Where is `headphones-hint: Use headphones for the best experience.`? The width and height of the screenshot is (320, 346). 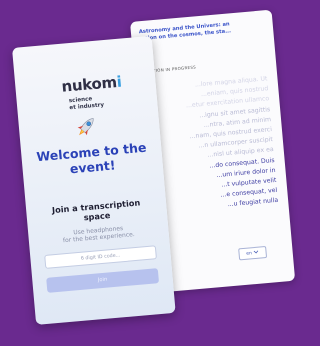
headphones-hint: Use headphones for the best experience. is located at coordinates (98, 235).